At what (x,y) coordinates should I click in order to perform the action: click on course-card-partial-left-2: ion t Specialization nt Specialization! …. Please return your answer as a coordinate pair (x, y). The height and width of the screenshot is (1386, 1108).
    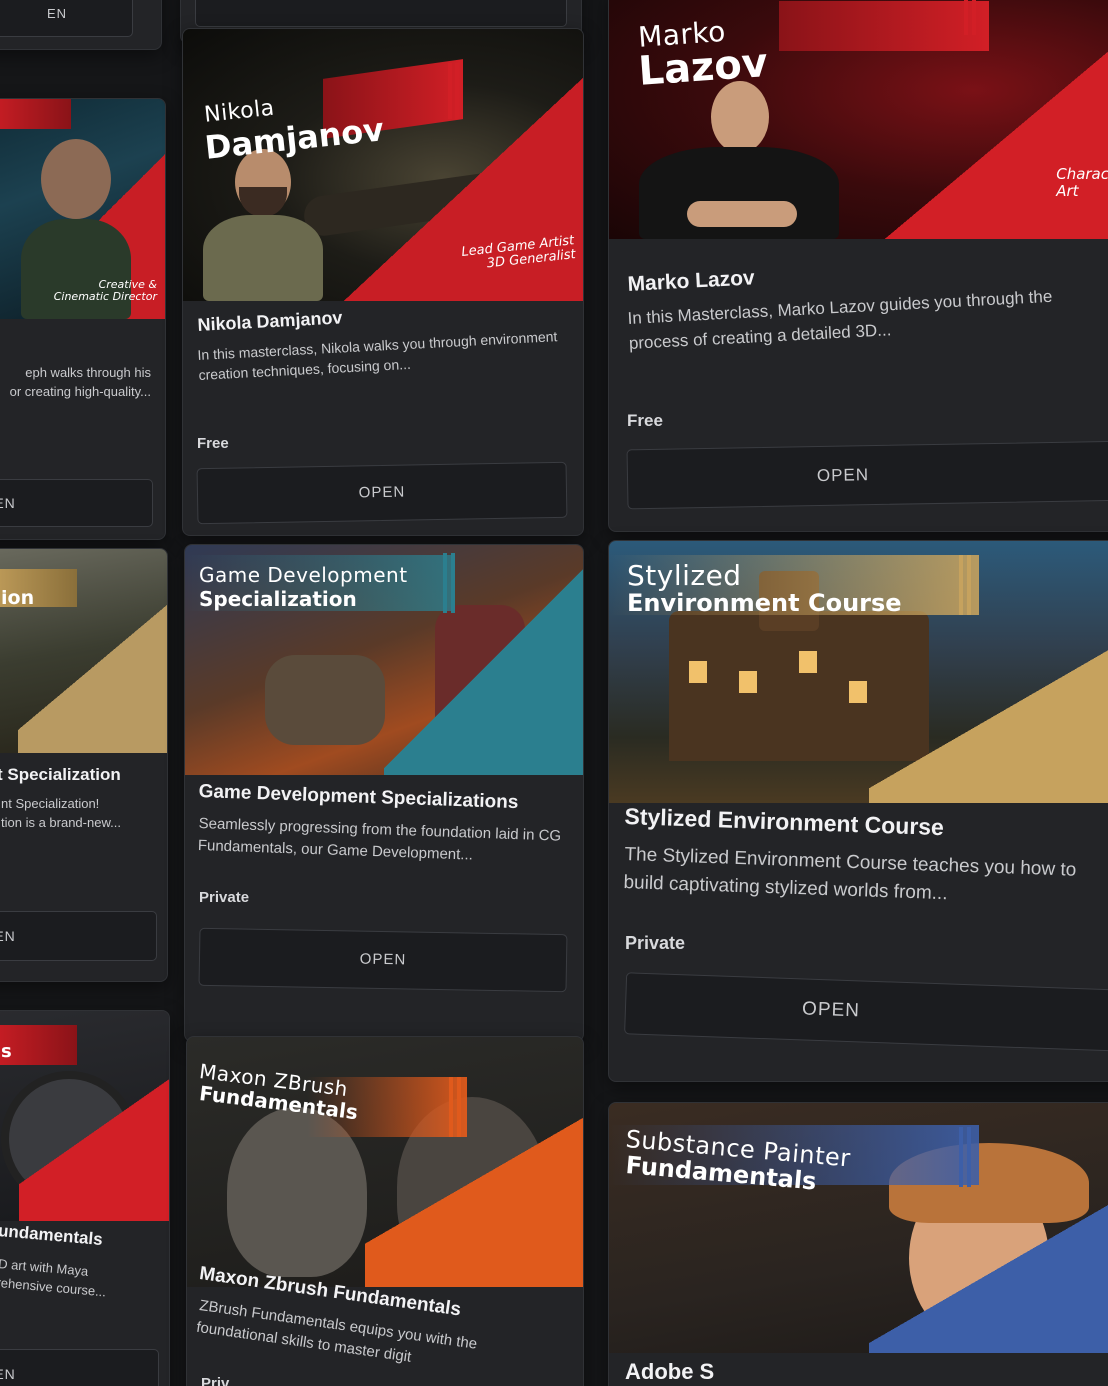
    Looking at the image, I should click on (84, 765).